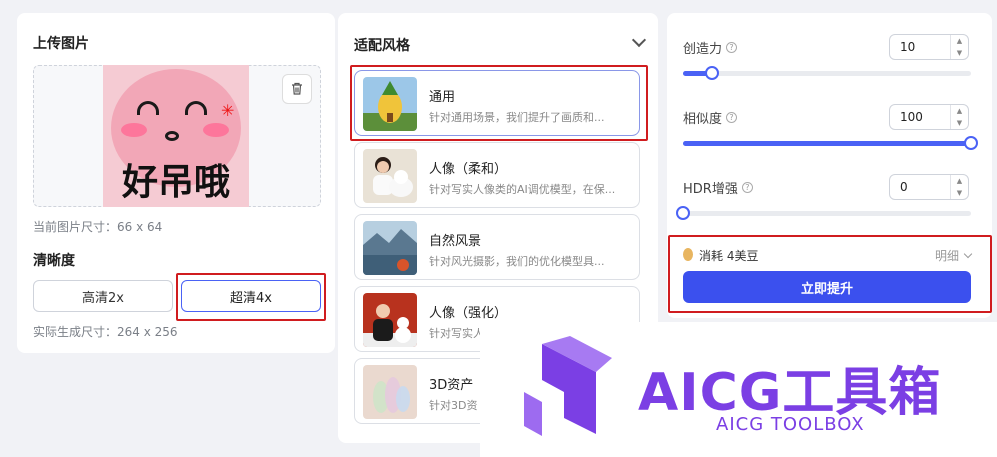 The image size is (997, 457). I want to click on cost-text: 消耗 4美豆, so click(729, 256).